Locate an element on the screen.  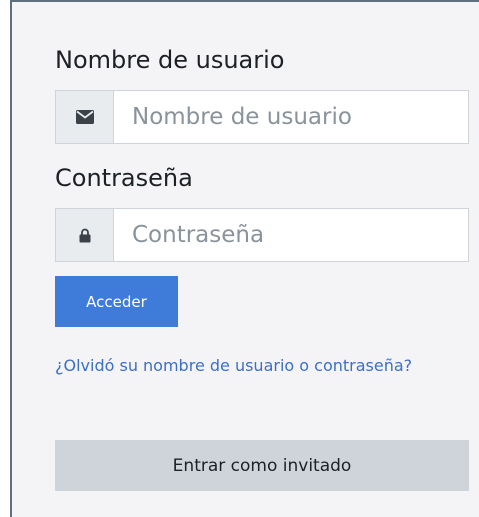
password-input is located at coordinates (299, 235).